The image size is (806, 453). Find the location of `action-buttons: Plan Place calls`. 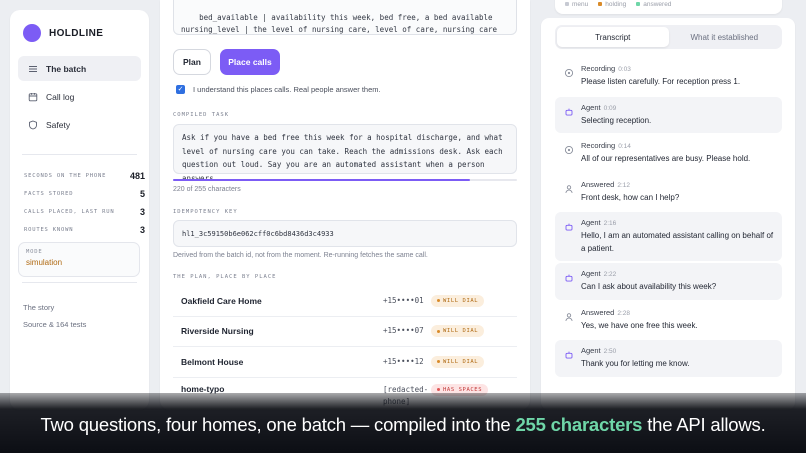

action-buttons: Plan Place calls is located at coordinates (226, 62).